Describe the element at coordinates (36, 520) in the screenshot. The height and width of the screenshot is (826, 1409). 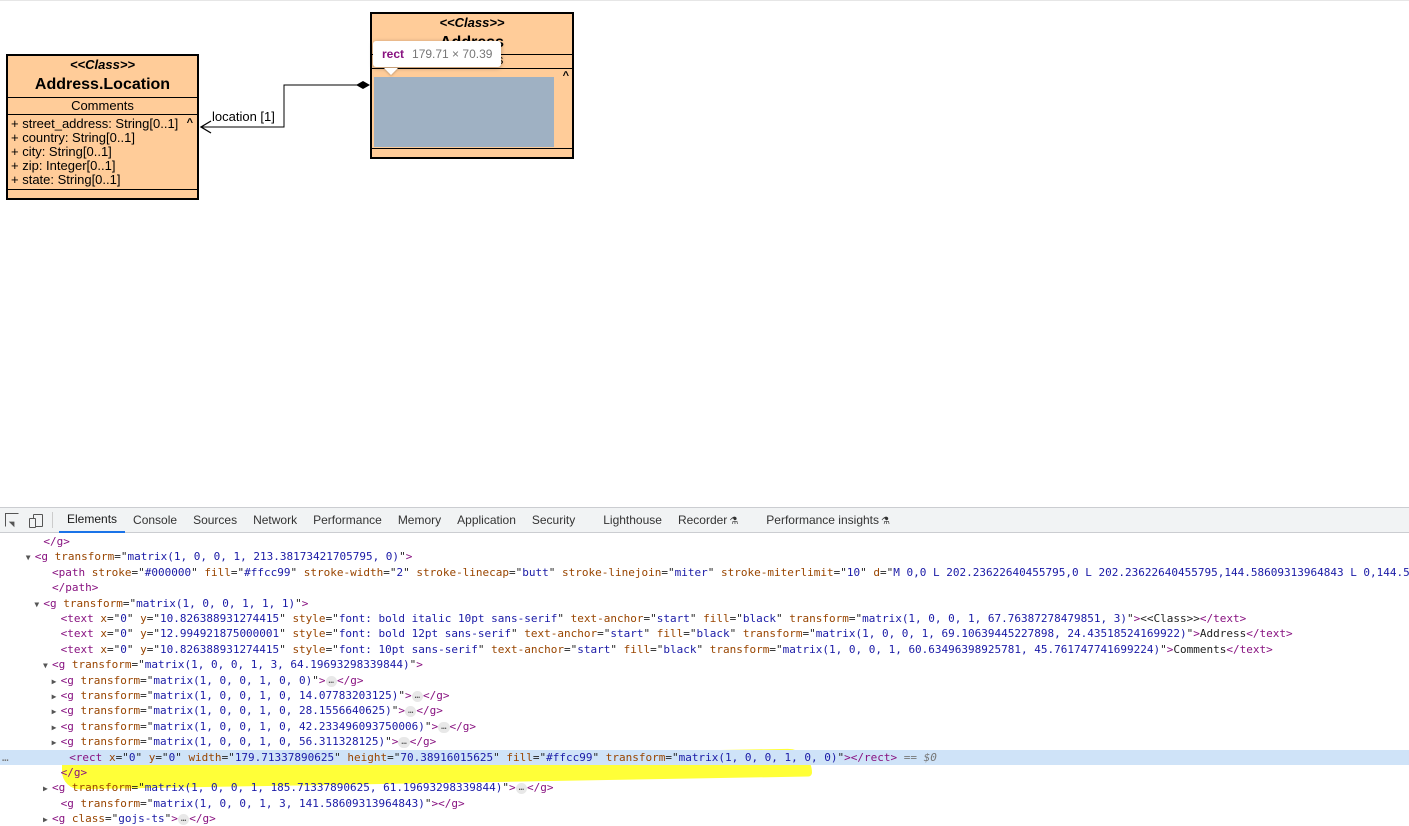
I see `device-toolbar-icon` at that location.